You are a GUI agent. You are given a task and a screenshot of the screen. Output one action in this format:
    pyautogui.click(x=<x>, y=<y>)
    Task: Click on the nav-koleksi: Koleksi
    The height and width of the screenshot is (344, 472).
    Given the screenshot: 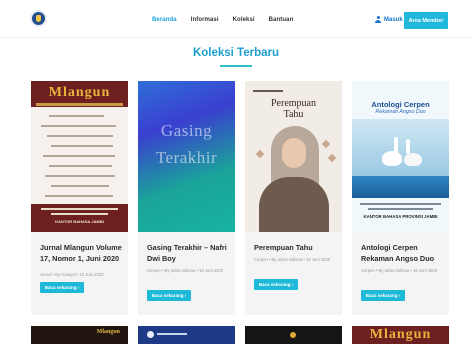 What is the action you would take?
    pyautogui.click(x=244, y=20)
    